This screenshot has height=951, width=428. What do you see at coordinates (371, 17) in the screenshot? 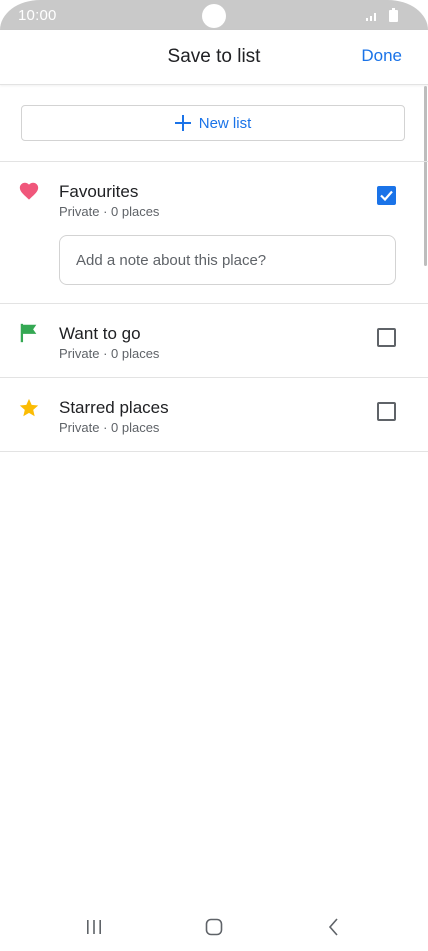
I see `signal-icon` at bounding box center [371, 17].